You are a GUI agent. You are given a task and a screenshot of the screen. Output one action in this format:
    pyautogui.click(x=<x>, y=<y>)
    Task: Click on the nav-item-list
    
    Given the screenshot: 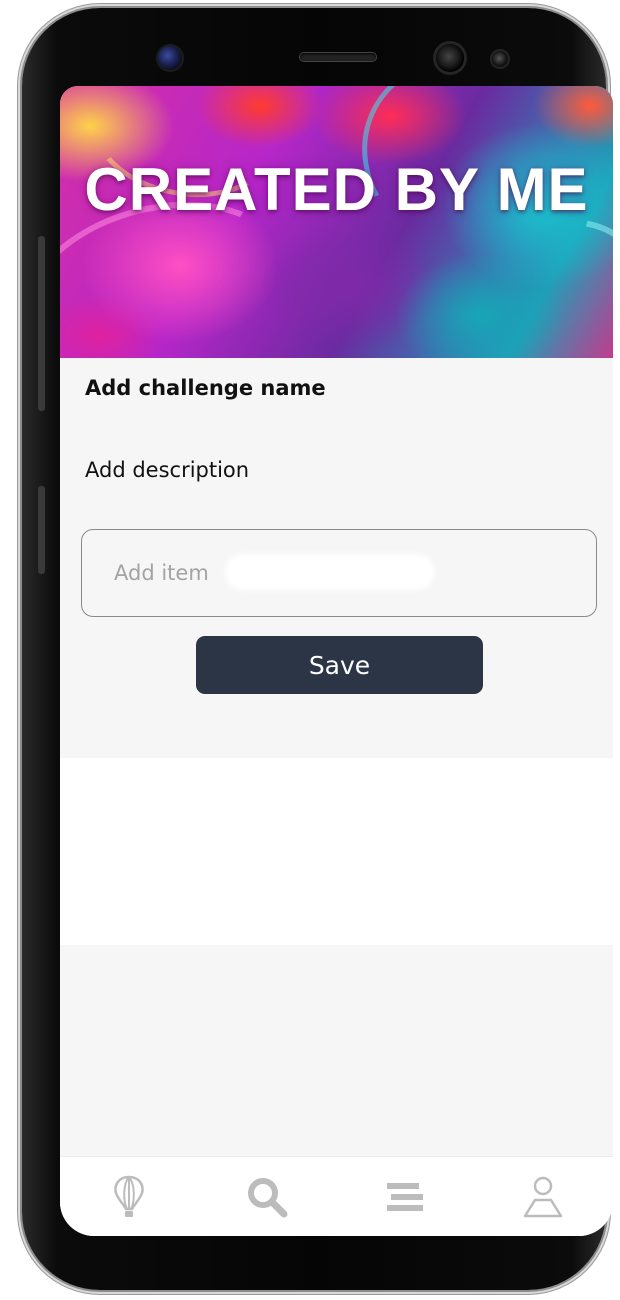 What is the action you would take?
    pyautogui.click(x=405, y=1196)
    